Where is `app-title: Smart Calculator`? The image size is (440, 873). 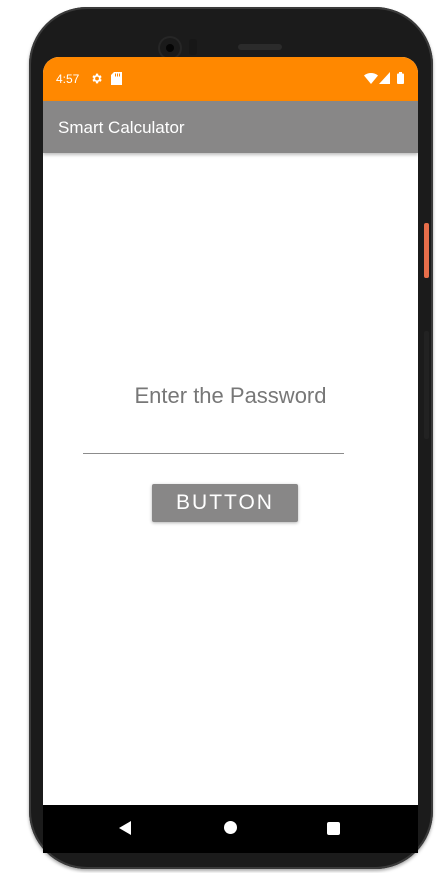
app-title: Smart Calculator is located at coordinates (121, 127).